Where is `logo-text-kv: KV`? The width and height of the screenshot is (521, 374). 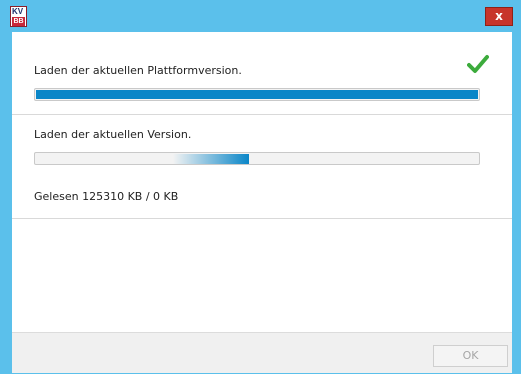
logo-text-kv: KV is located at coordinates (18, 11).